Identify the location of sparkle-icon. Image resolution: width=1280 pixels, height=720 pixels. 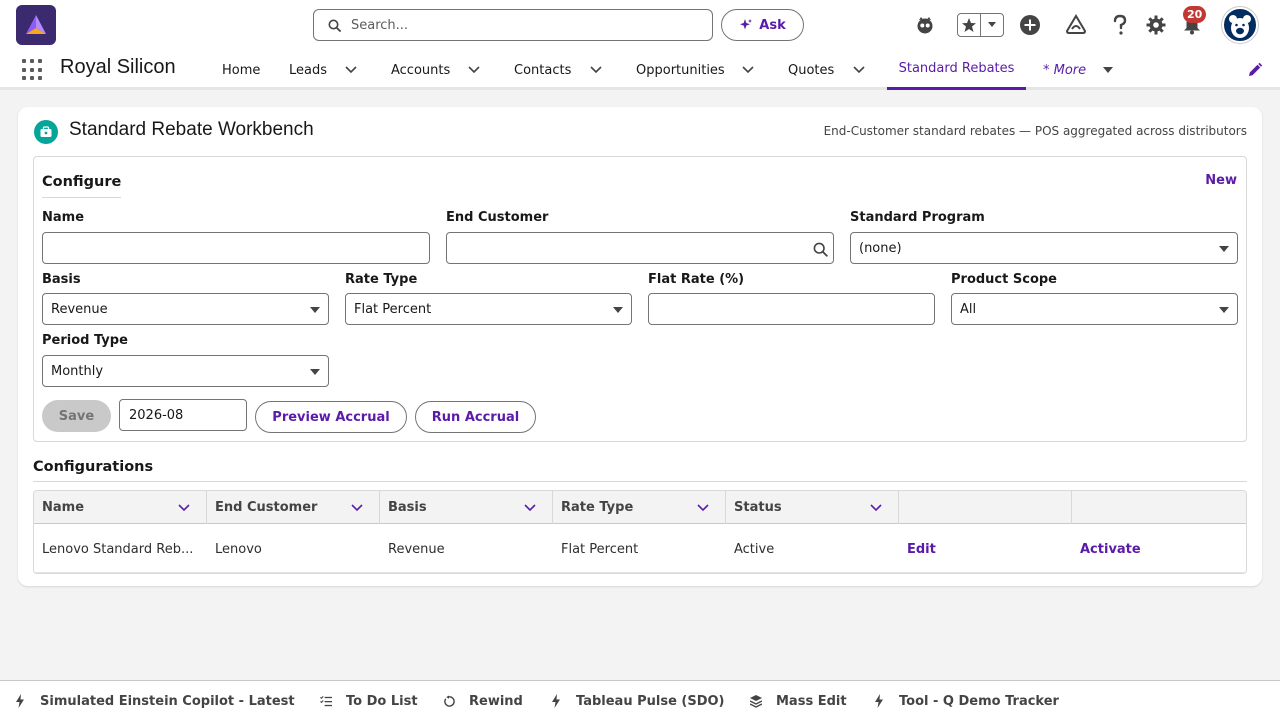
(746, 24).